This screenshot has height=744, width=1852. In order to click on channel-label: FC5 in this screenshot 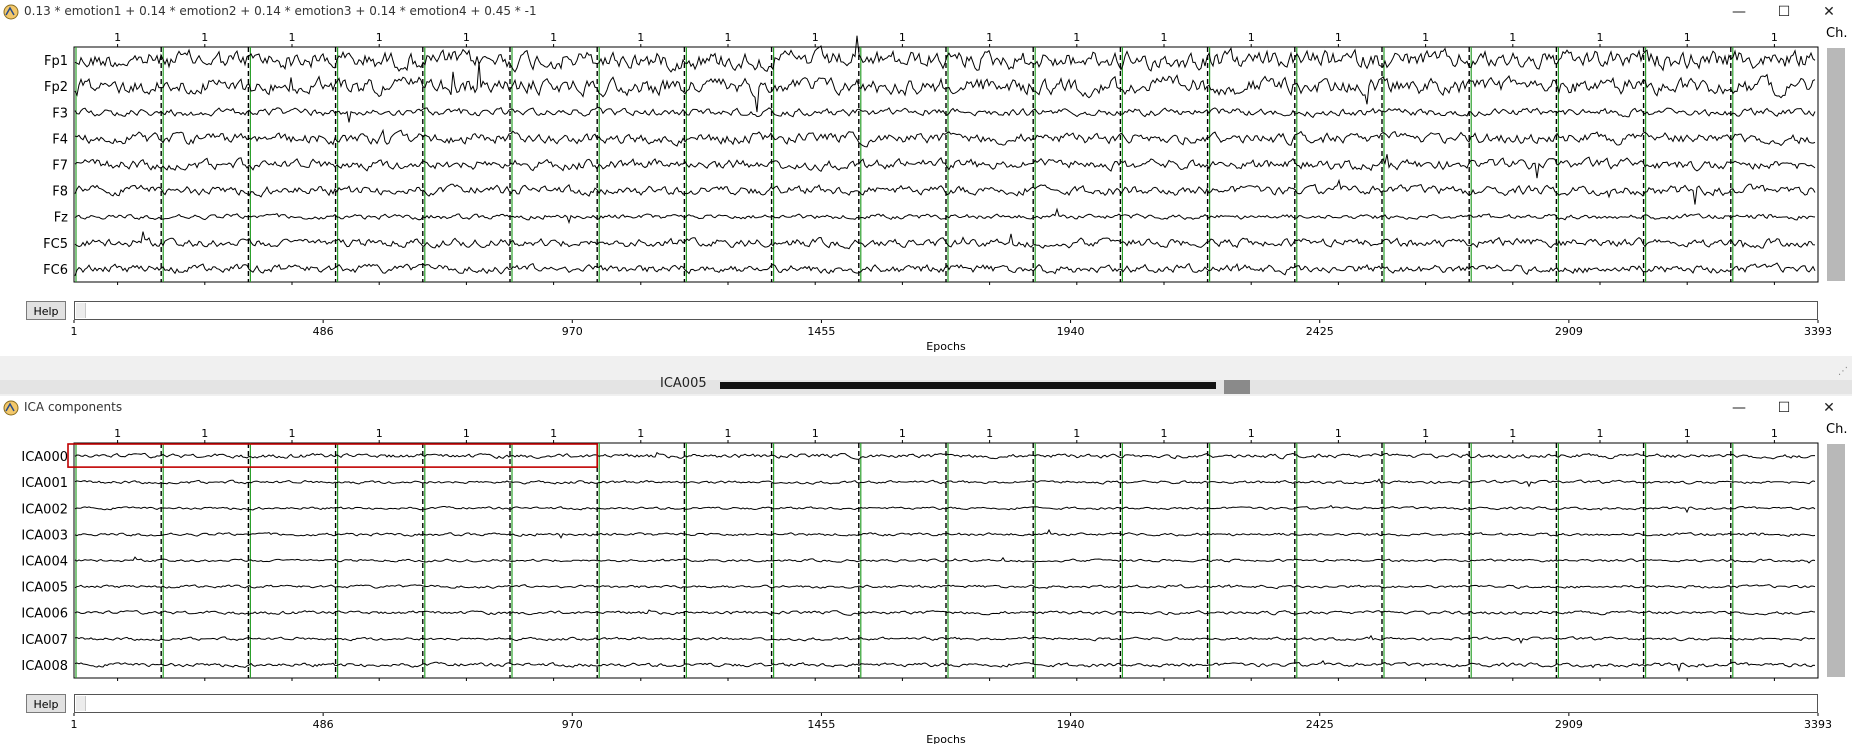, I will do `click(55, 244)`.